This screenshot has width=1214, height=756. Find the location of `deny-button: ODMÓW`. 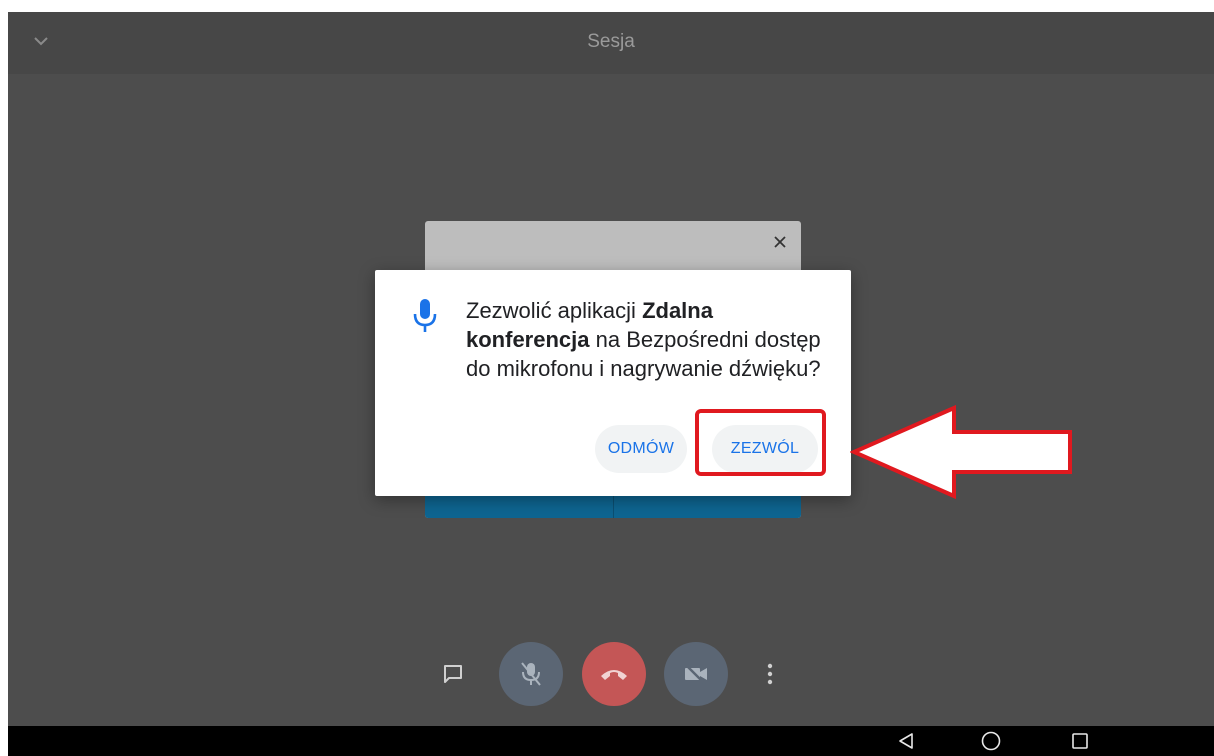

deny-button: ODMÓW is located at coordinates (641, 449).